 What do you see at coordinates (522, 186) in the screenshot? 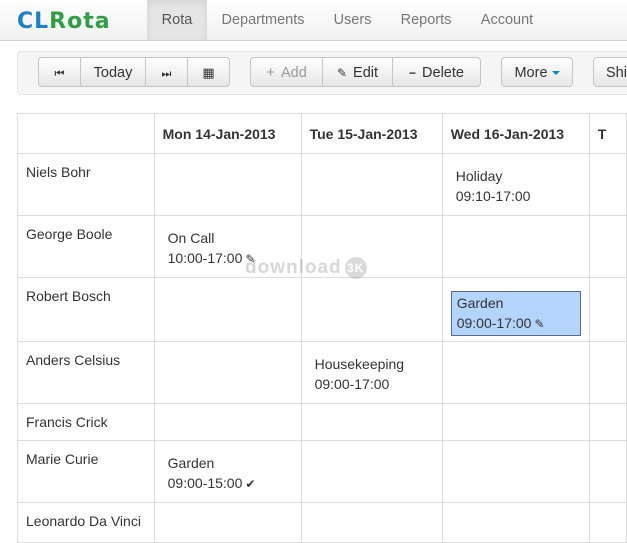
I see `shift-entry: Holiday 09:10-17:00` at bounding box center [522, 186].